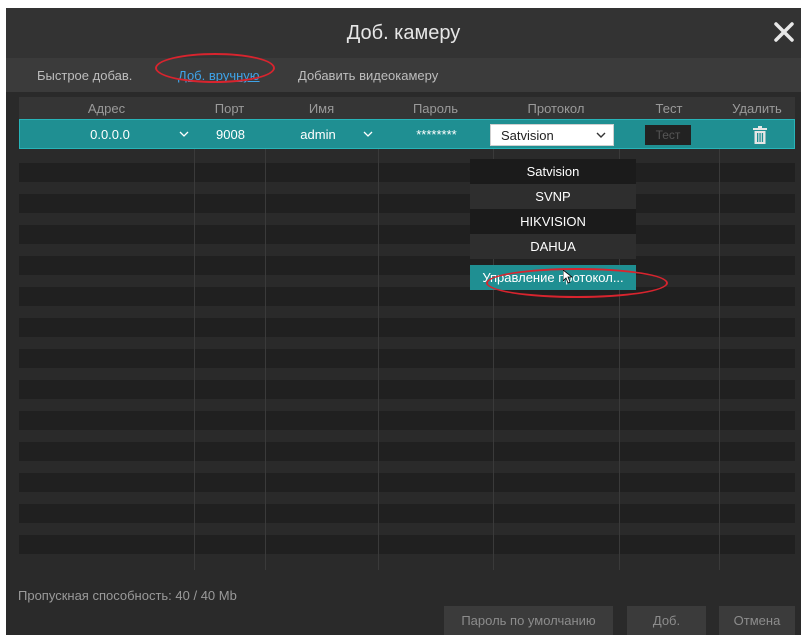 The image size is (801, 635). Describe the element at coordinates (215, 68) in the screenshot. I see `annotation-ellipse-tab` at that location.